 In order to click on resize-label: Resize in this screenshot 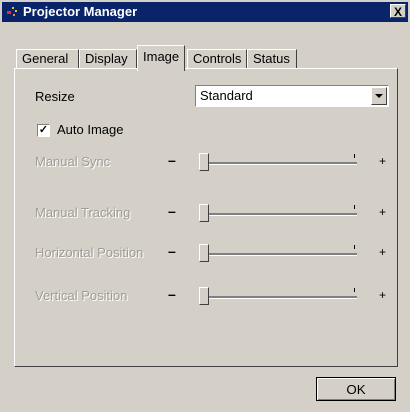, I will do `click(55, 96)`.